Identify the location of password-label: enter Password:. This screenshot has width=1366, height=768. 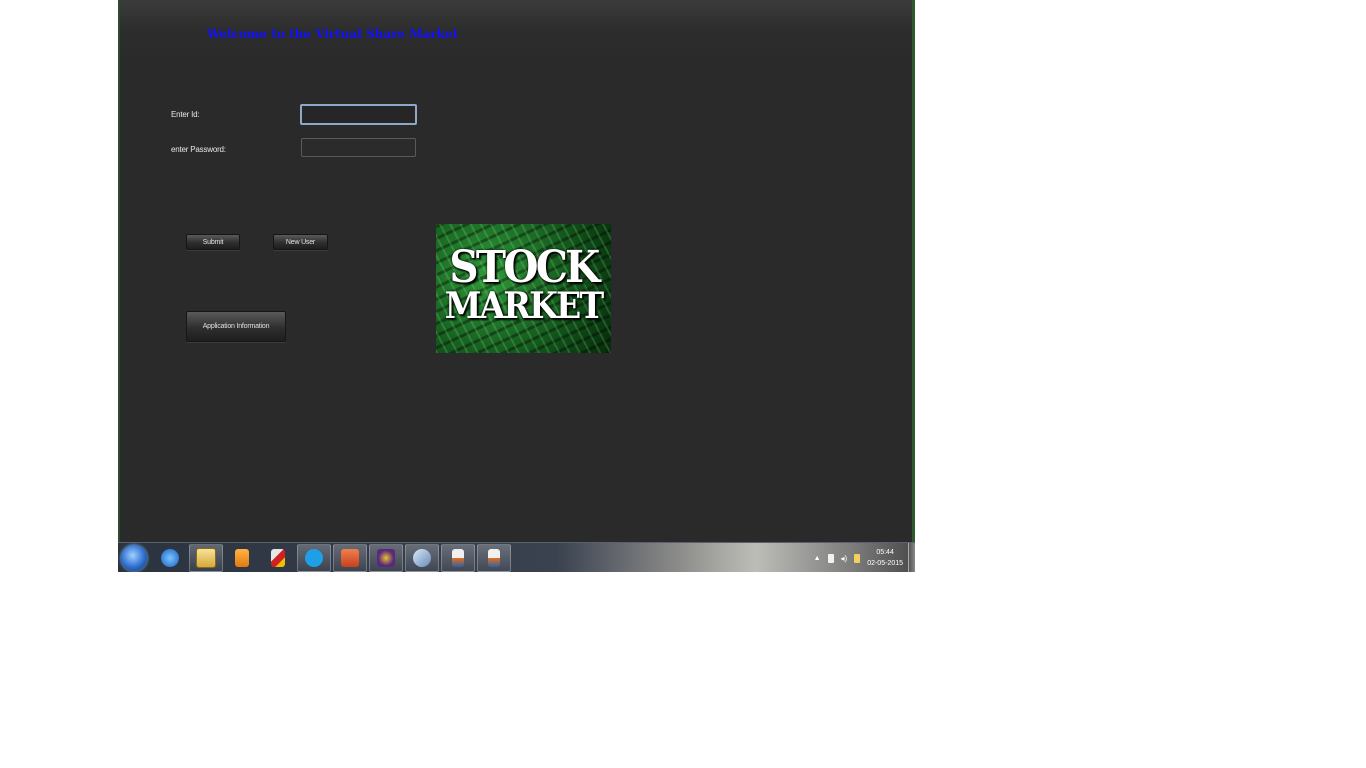
(198, 149).